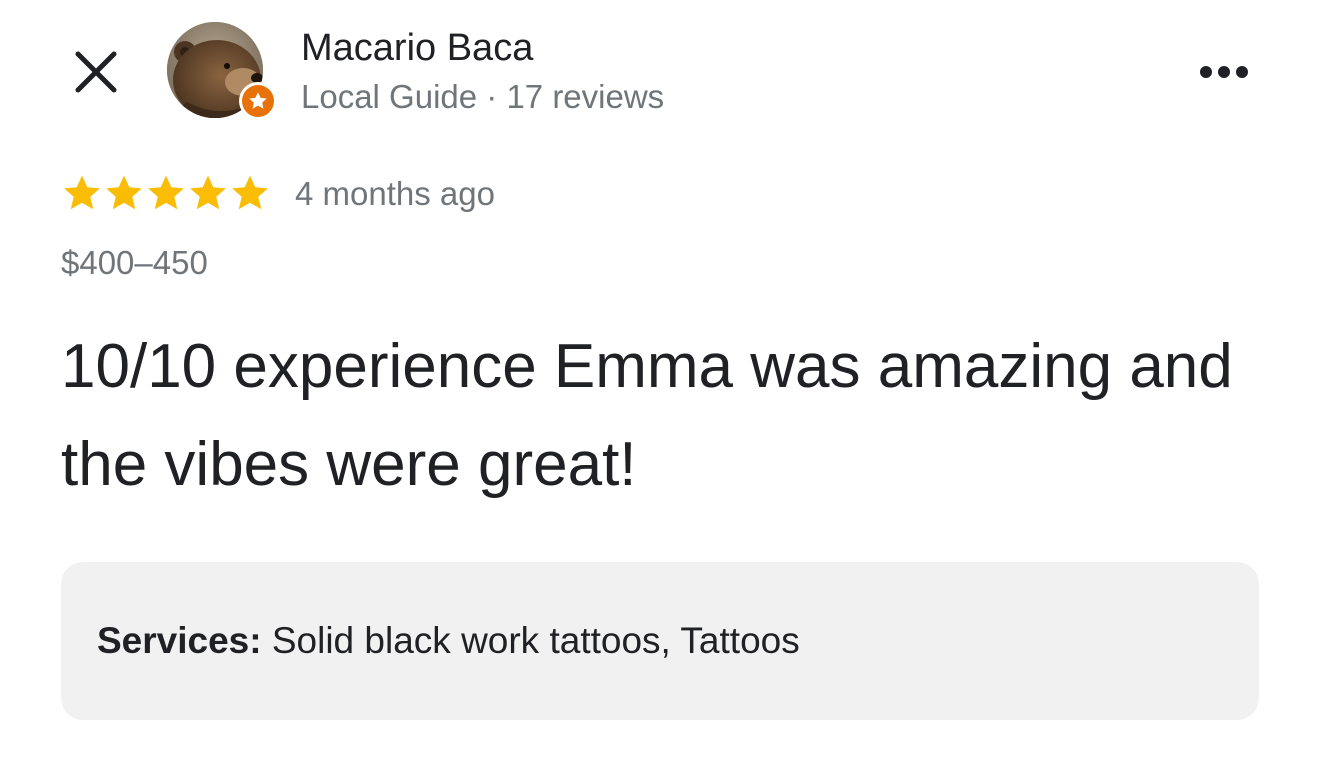 The width and height of the screenshot is (1320, 757). I want to click on author-avatar-group, so click(222, 72).